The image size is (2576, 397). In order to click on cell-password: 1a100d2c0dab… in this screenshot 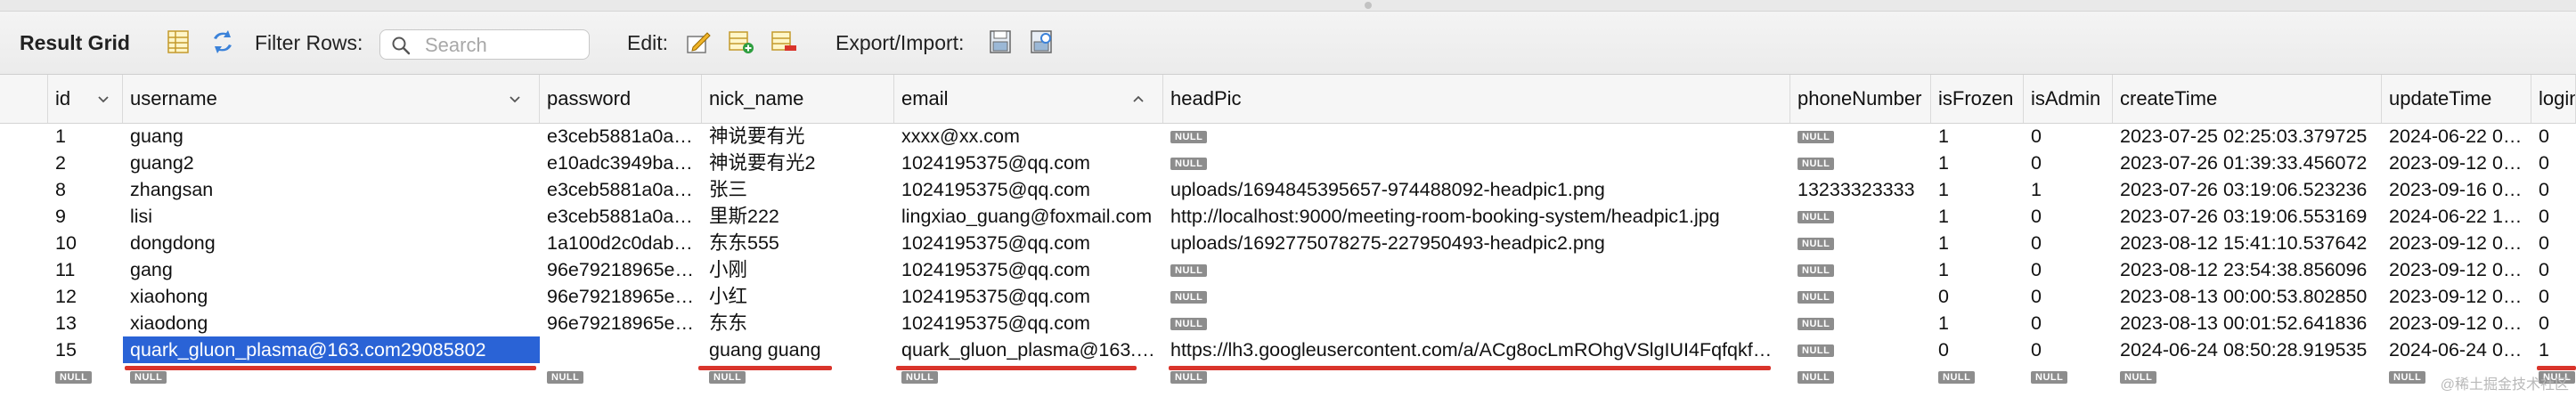, I will do `click(621, 243)`.